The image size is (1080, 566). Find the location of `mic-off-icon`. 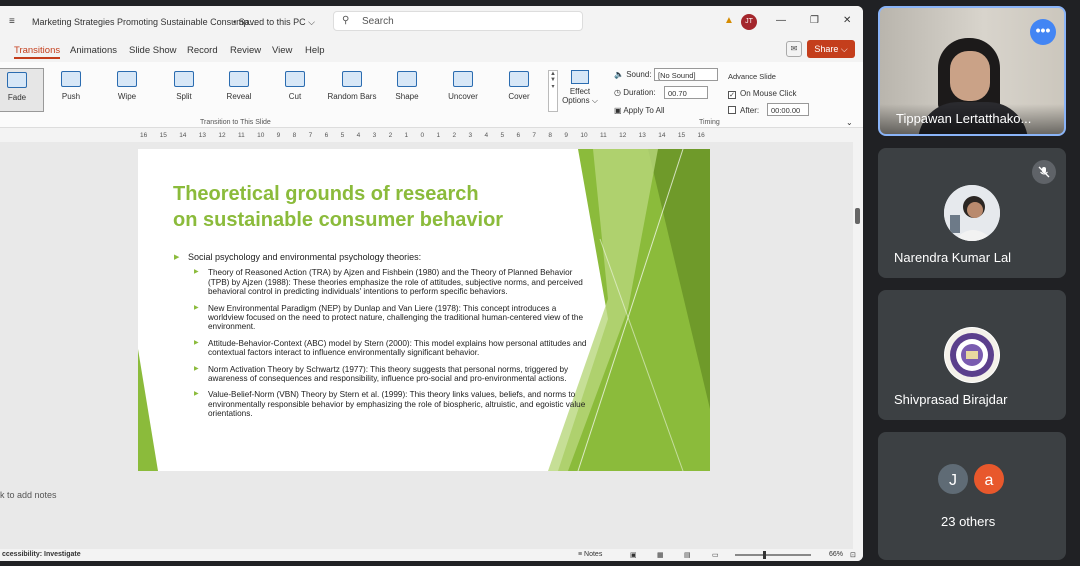

mic-off-icon is located at coordinates (1044, 172).